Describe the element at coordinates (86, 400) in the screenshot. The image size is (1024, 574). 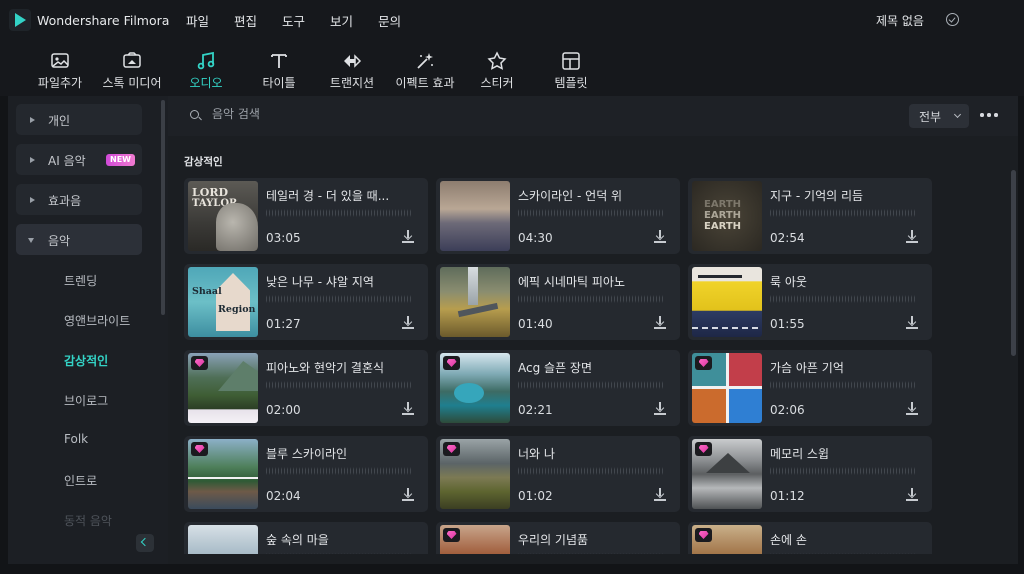
I see `sidebar-item-vlog: 브이로그` at that location.